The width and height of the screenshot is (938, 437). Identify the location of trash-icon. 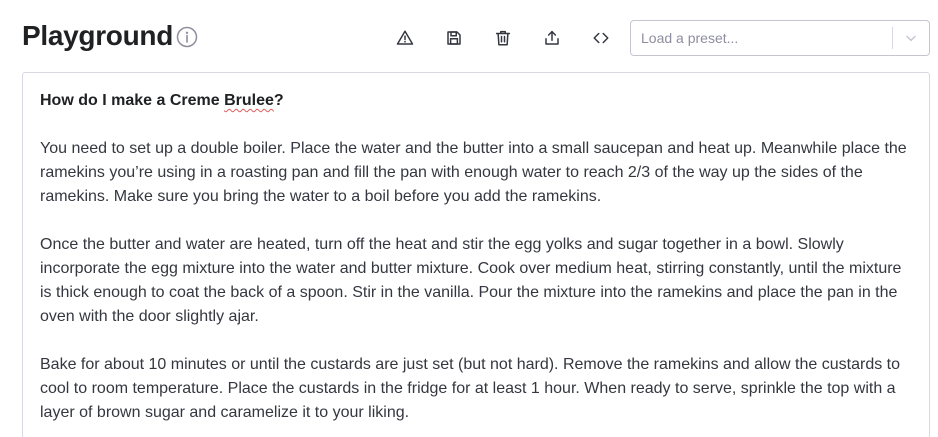
(503, 38).